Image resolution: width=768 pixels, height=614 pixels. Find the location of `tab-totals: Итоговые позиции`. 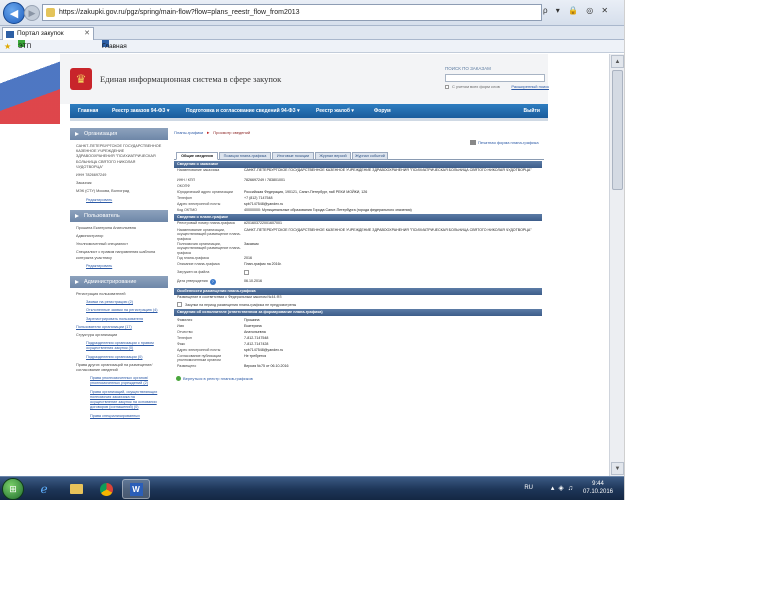

tab-totals: Итоговые позиции is located at coordinates (293, 156).